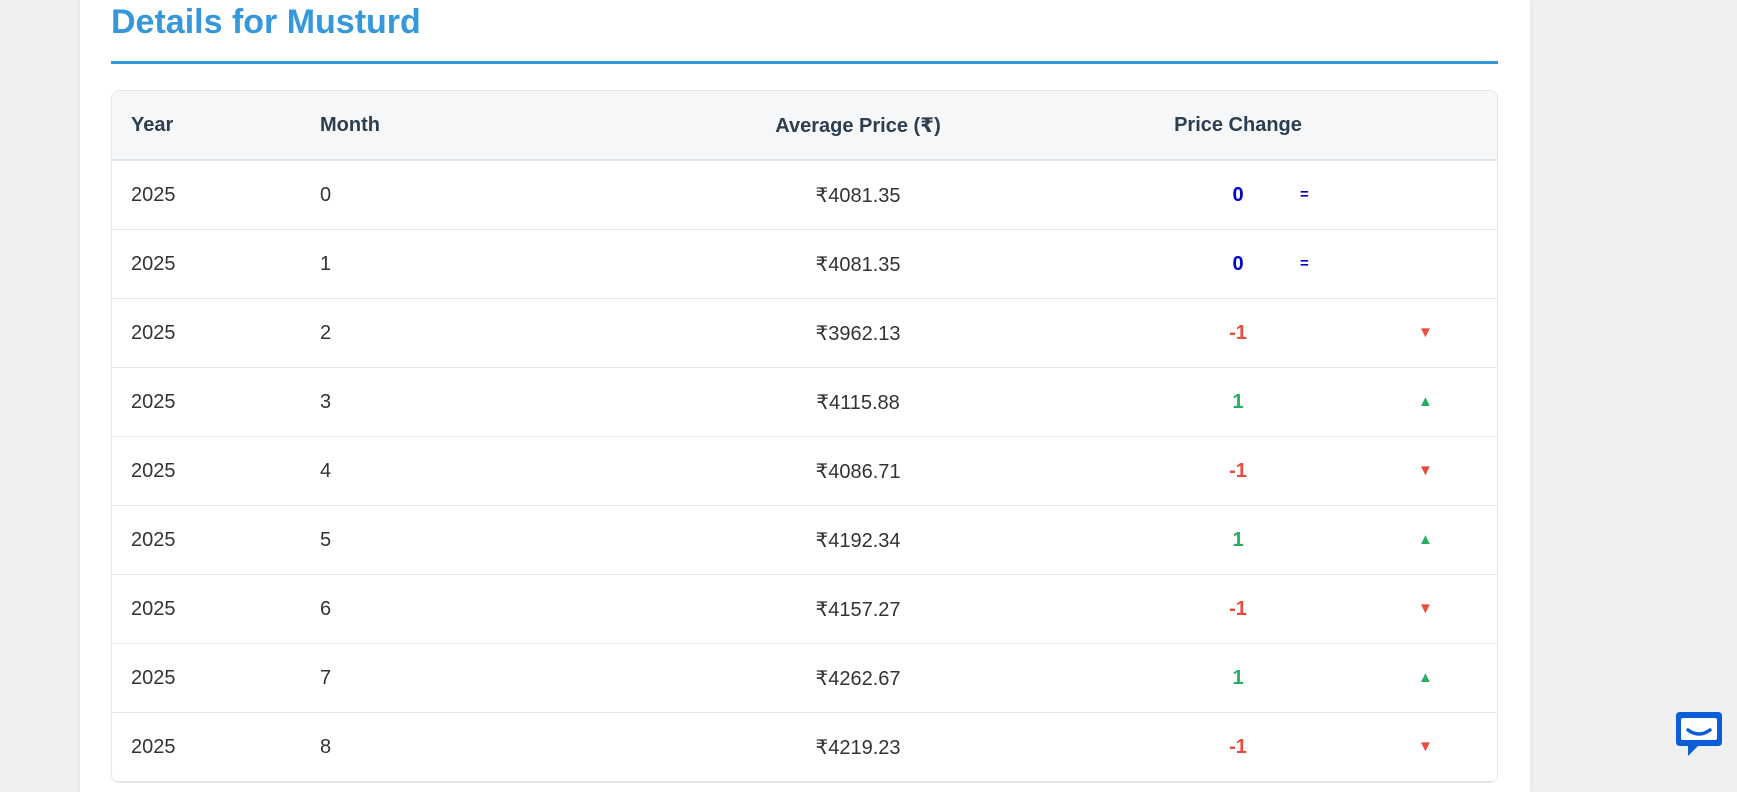 This screenshot has height=792, width=1737. I want to click on cell-average-price: ₹4192.34, so click(858, 540).